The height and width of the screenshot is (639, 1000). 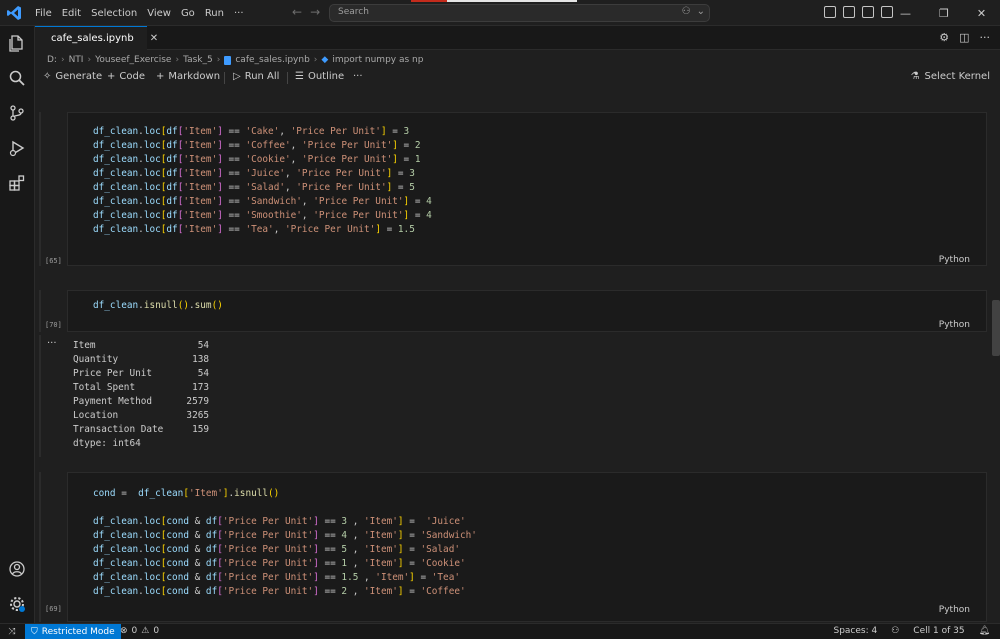 What do you see at coordinates (868, 12) in the screenshot?
I see `toggle-bottom-panel-icon` at bounding box center [868, 12].